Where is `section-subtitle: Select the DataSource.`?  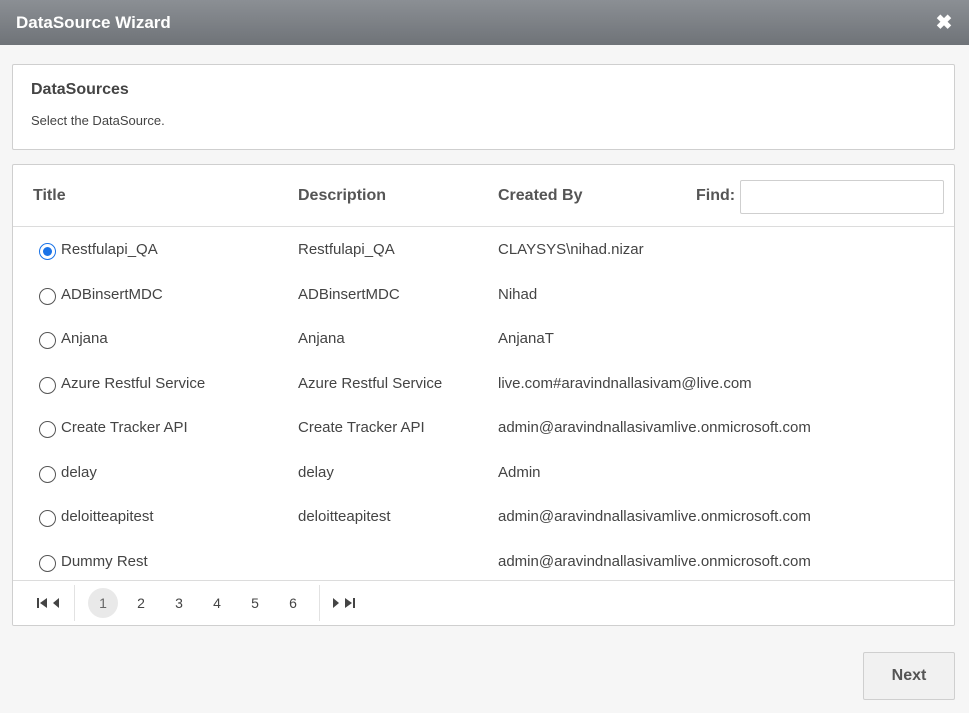
section-subtitle: Select the DataSource. is located at coordinates (98, 120).